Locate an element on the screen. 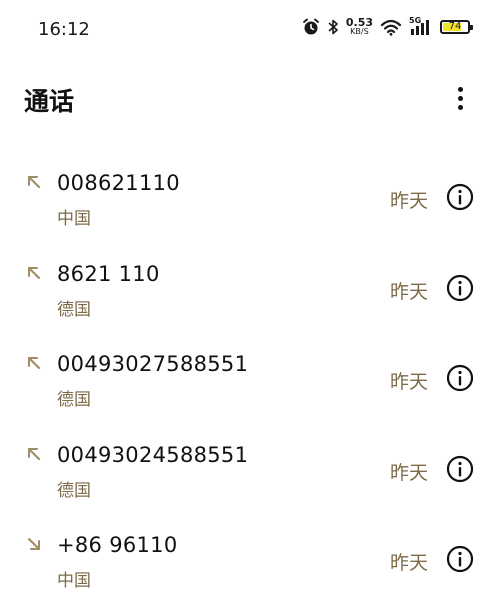 Image resolution: width=500 pixels, height=603 pixels. wifi-icon is located at coordinates (391, 27).